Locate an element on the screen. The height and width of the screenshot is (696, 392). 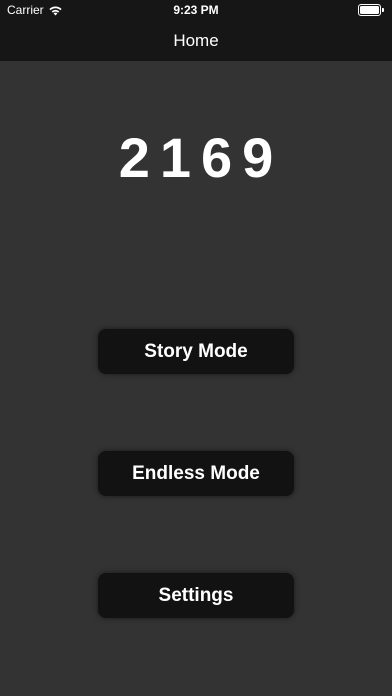
settings-button: Settings is located at coordinates (196, 595).